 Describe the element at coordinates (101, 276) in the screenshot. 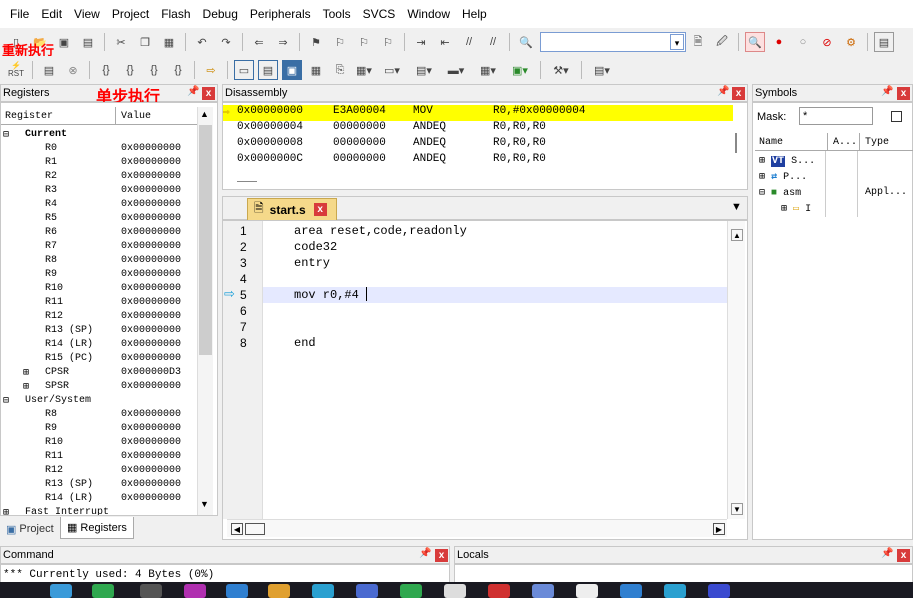

I see `register-row: R9 0x00000000` at that location.